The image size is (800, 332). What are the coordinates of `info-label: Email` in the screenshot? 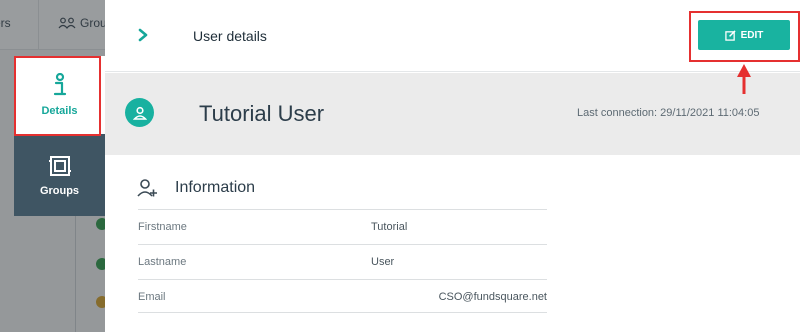 It's located at (152, 297).